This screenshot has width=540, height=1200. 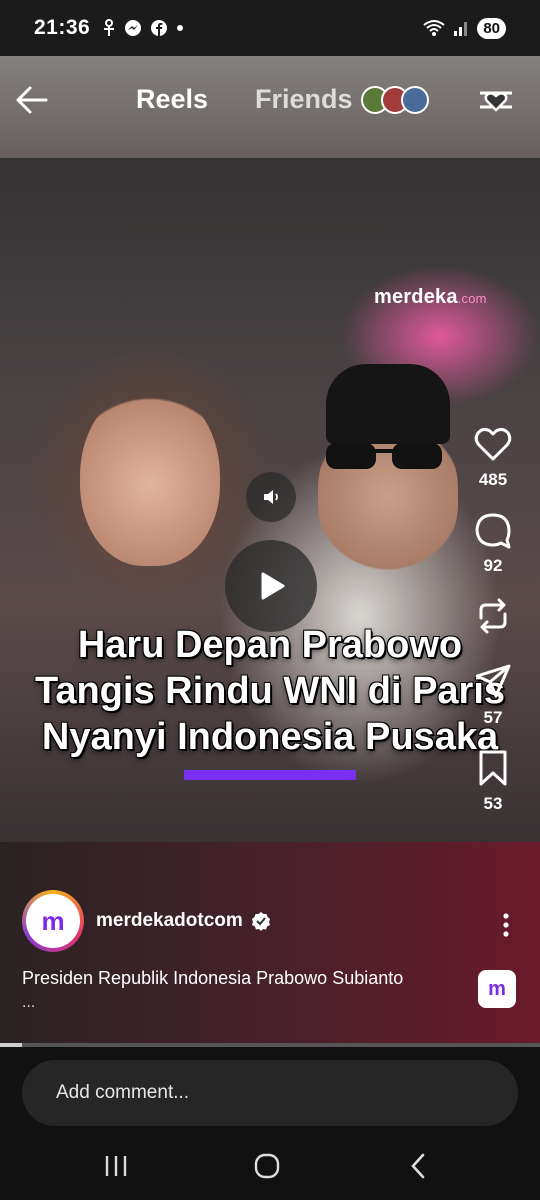 What do you see at coordinates (270, 775) in the screenshot?
I see `headline-accent-bar` at bounding box center [270, 775].